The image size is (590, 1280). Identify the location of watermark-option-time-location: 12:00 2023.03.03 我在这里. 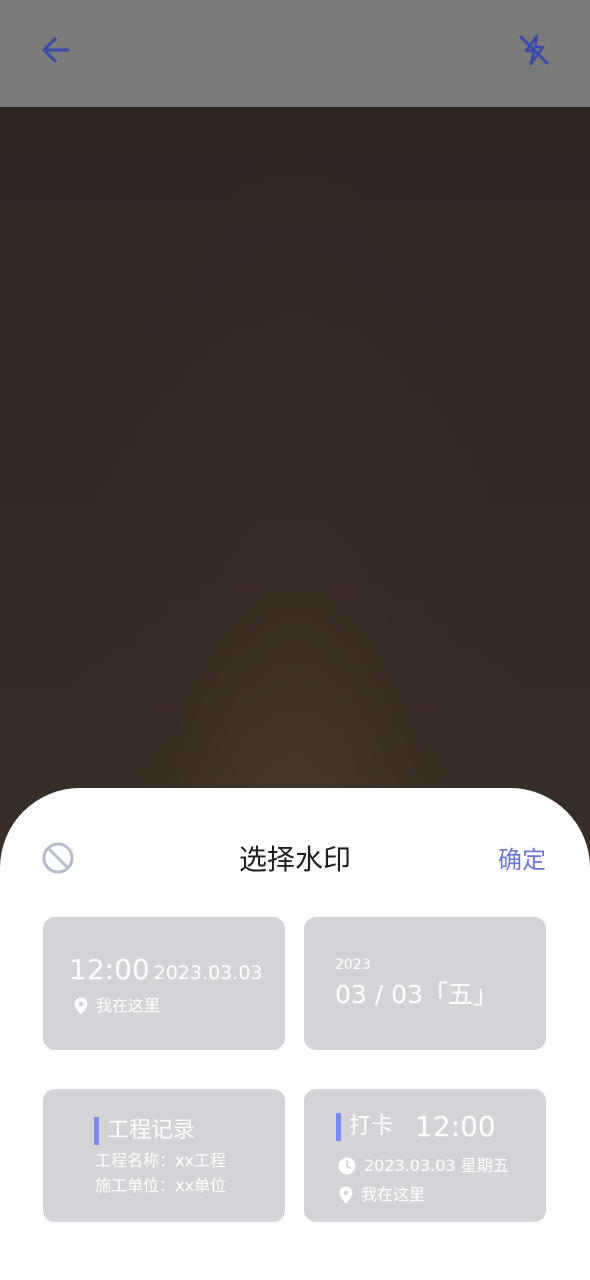
(164, 983).